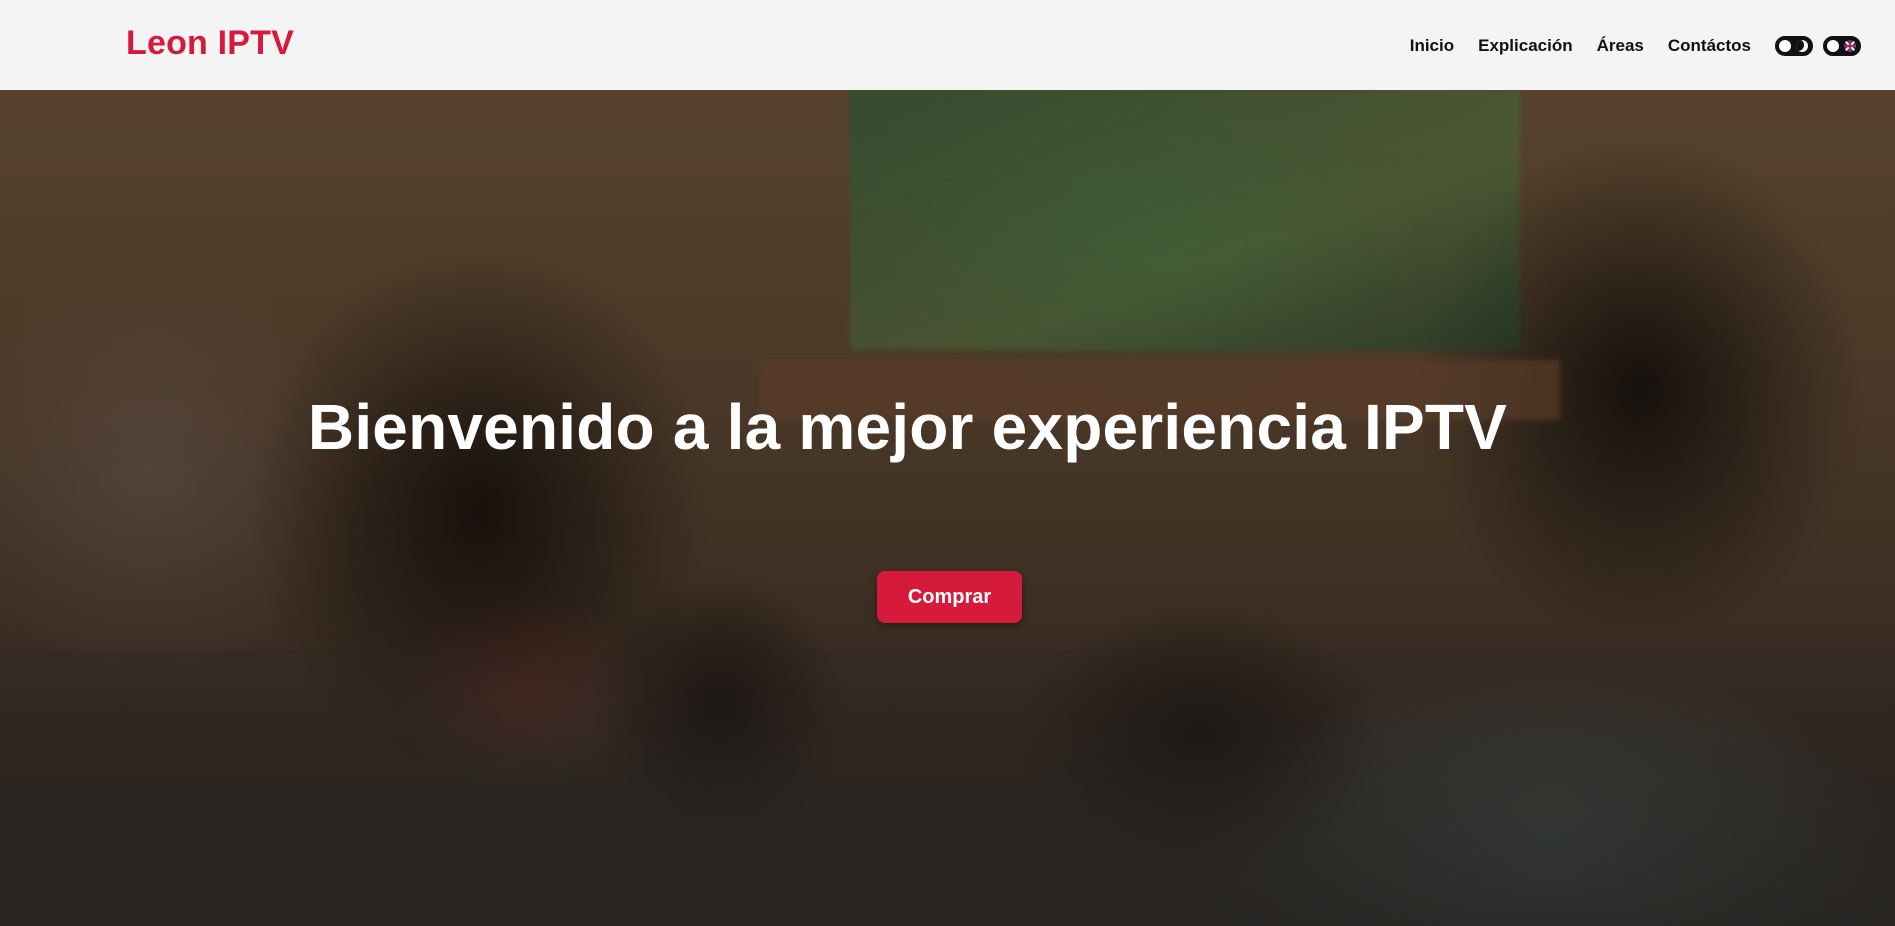 This screenshot has height=926, width=1895. What do you see at coordinates (1620, 46) in the screenshot?
I see `nav-link-areas: Áreas` at bounding box center [1620, 46].